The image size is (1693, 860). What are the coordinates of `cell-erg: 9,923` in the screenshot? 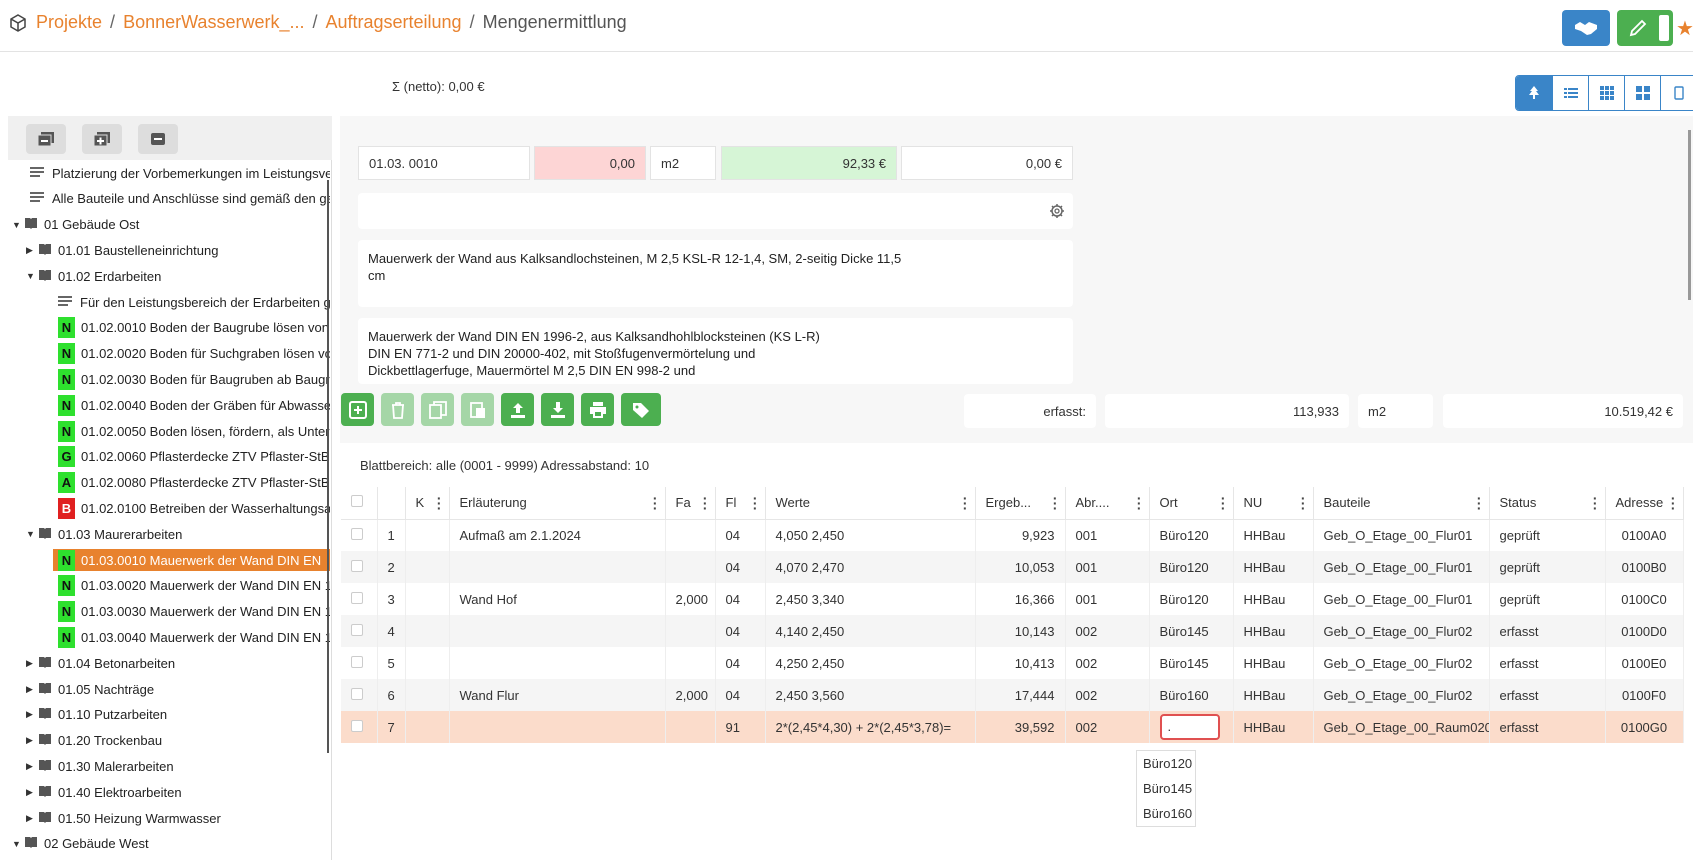 It's located at (1020, 535).